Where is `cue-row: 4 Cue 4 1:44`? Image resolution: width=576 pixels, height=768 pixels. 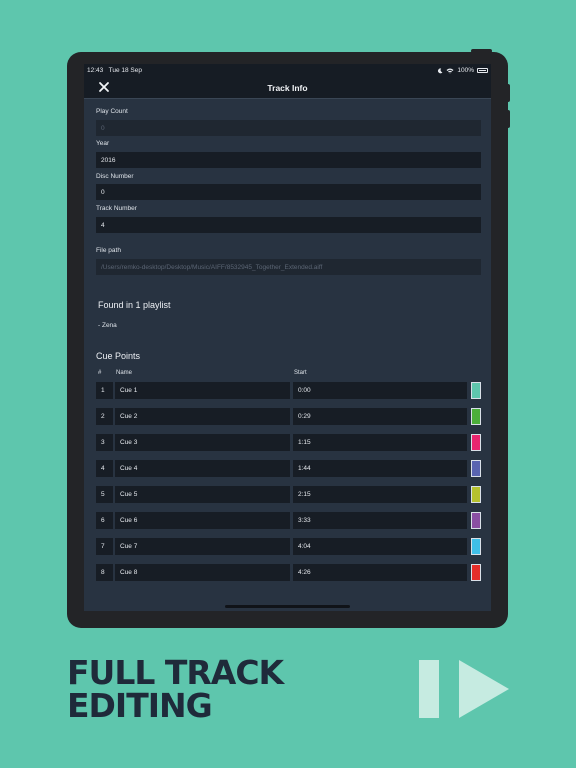
cue-row: 4 Cue 4 1:44 is located at coordinates (288, 468).